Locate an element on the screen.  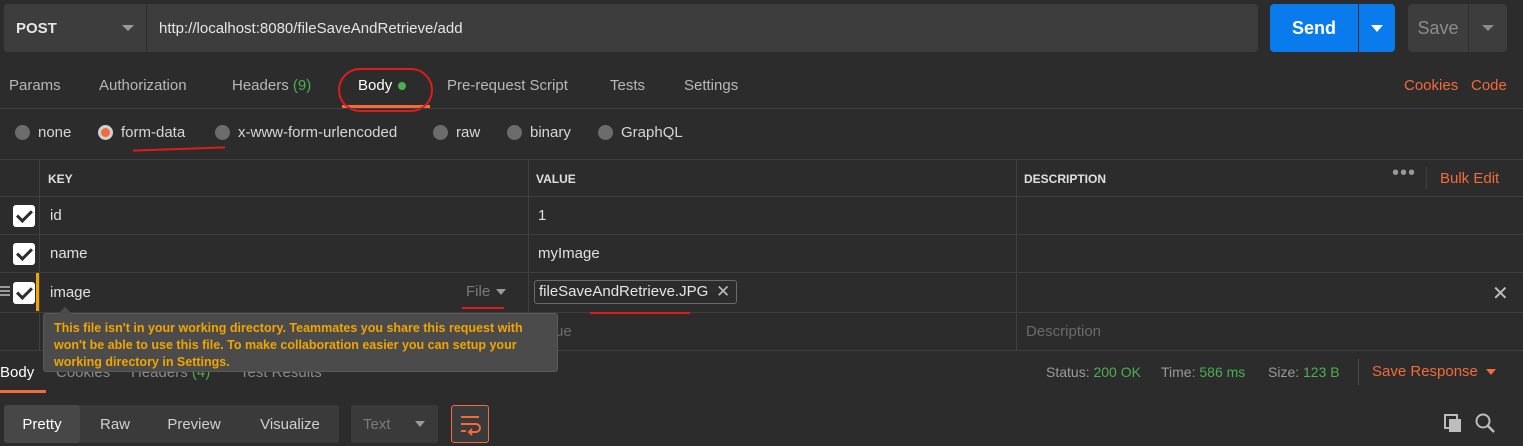
cookies-link: Cookies is located at coordinates (1431, 85).